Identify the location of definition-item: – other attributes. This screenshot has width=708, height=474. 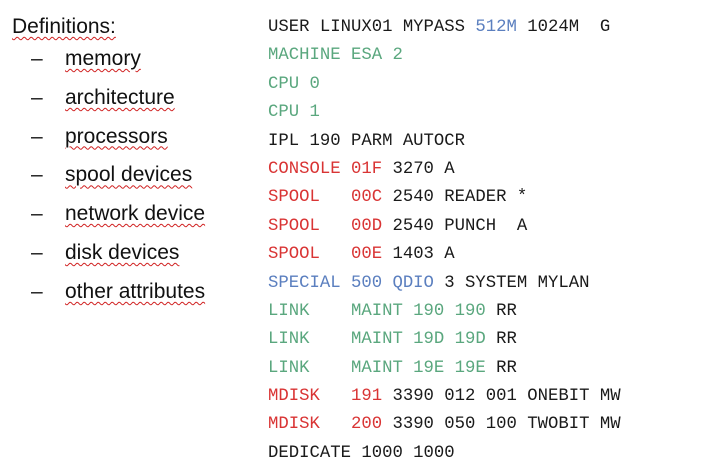
(108, 298).